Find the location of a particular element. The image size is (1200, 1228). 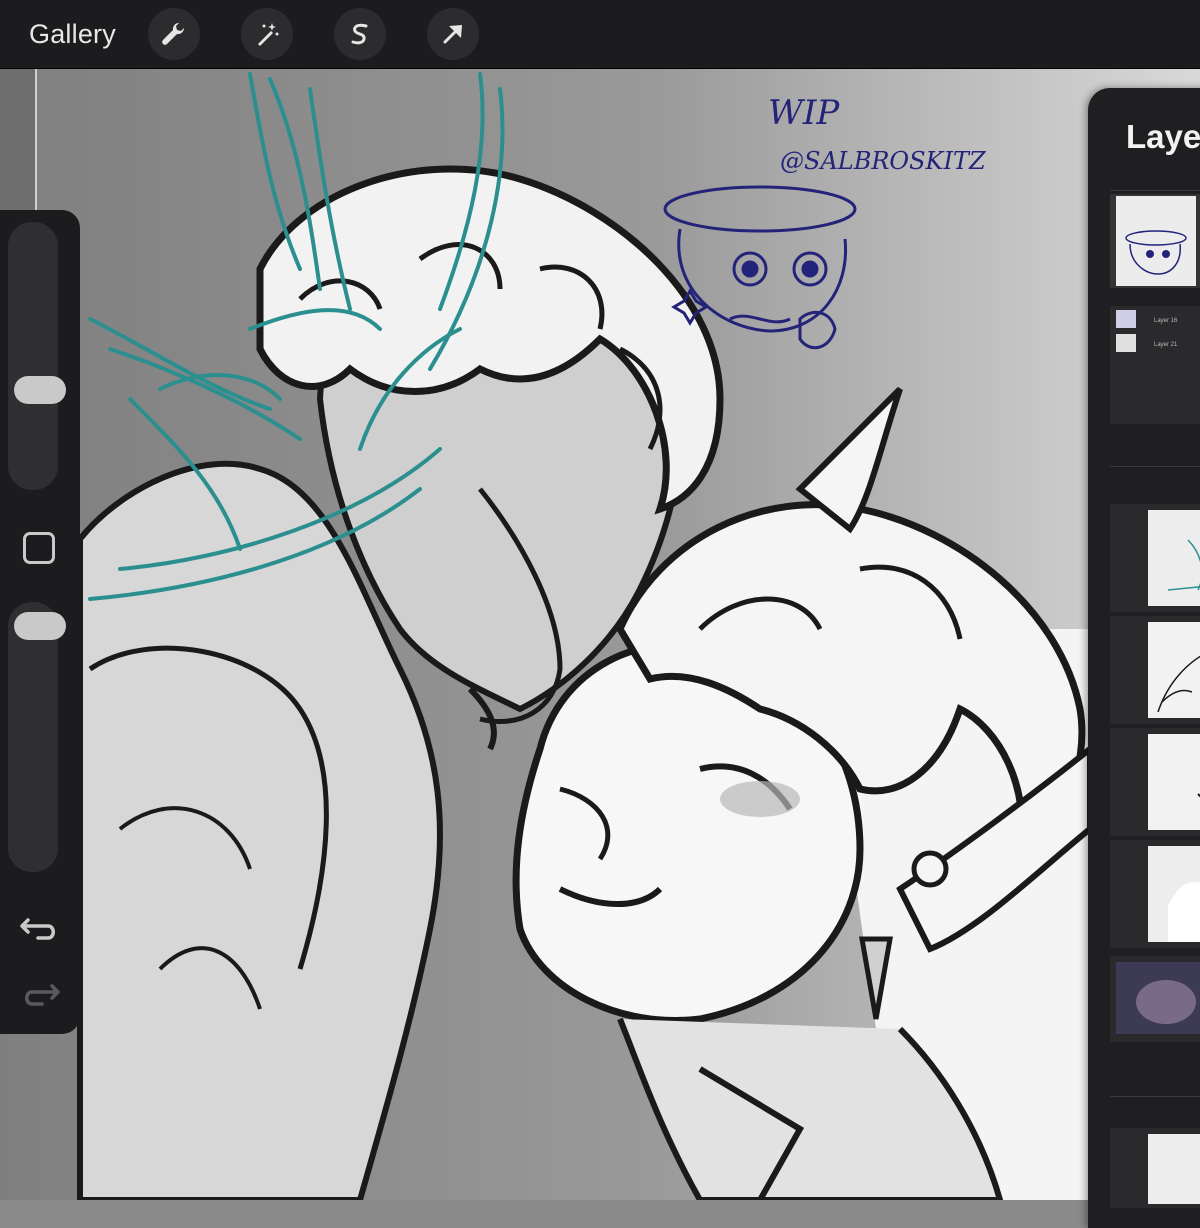

selection-s-icon is located at coordinates (359, 34).